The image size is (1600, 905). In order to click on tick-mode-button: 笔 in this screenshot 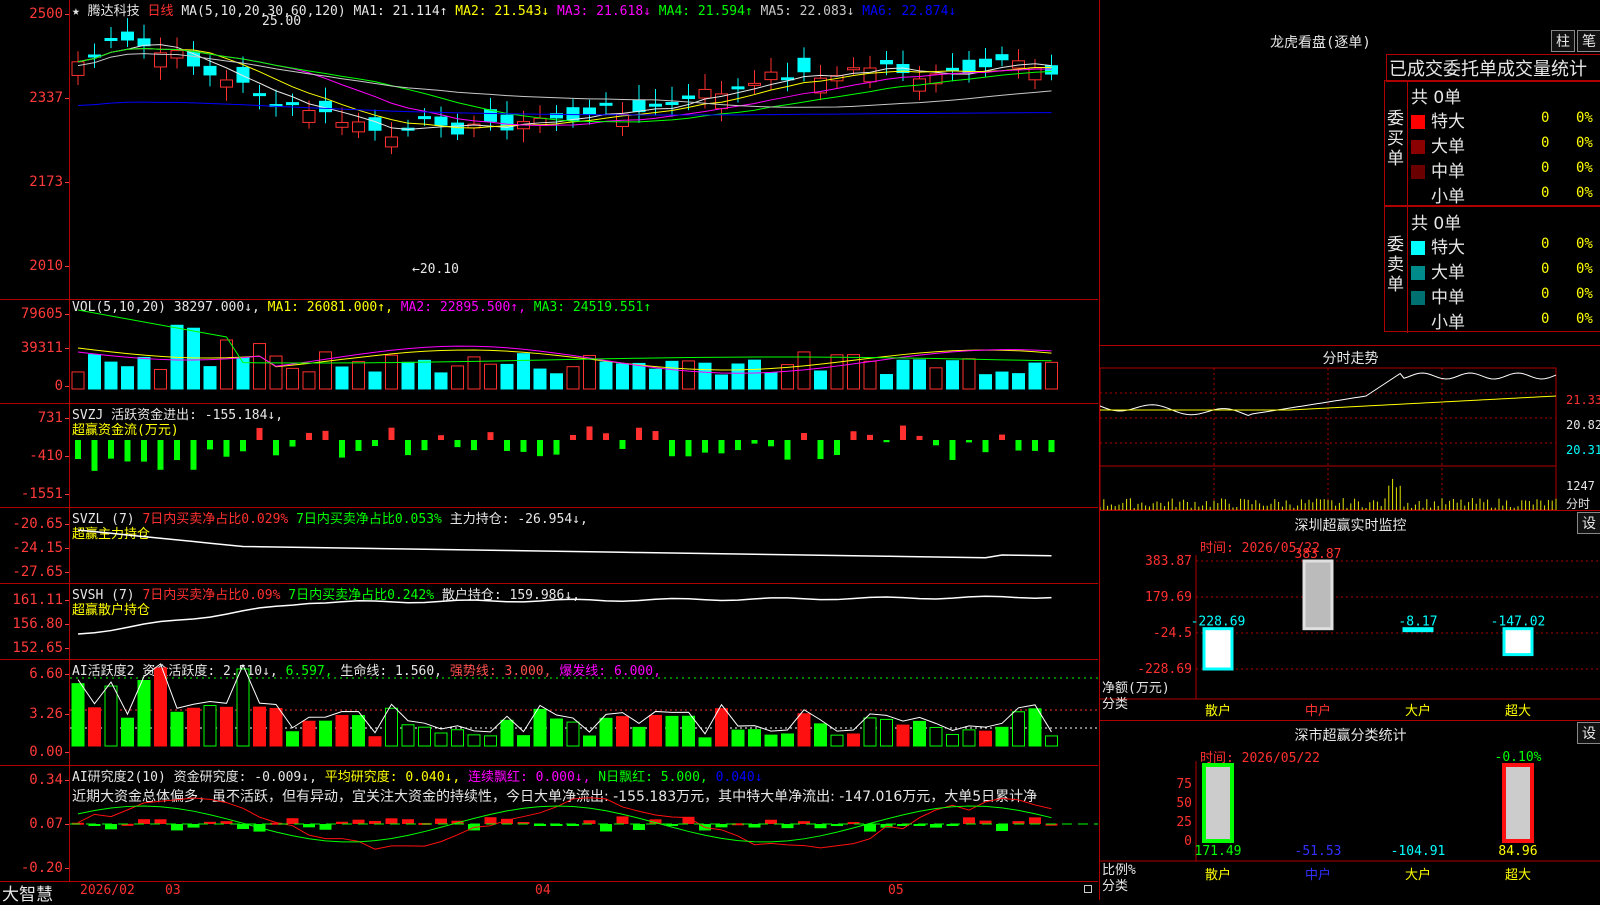, I will do `click(1588, 41)`.